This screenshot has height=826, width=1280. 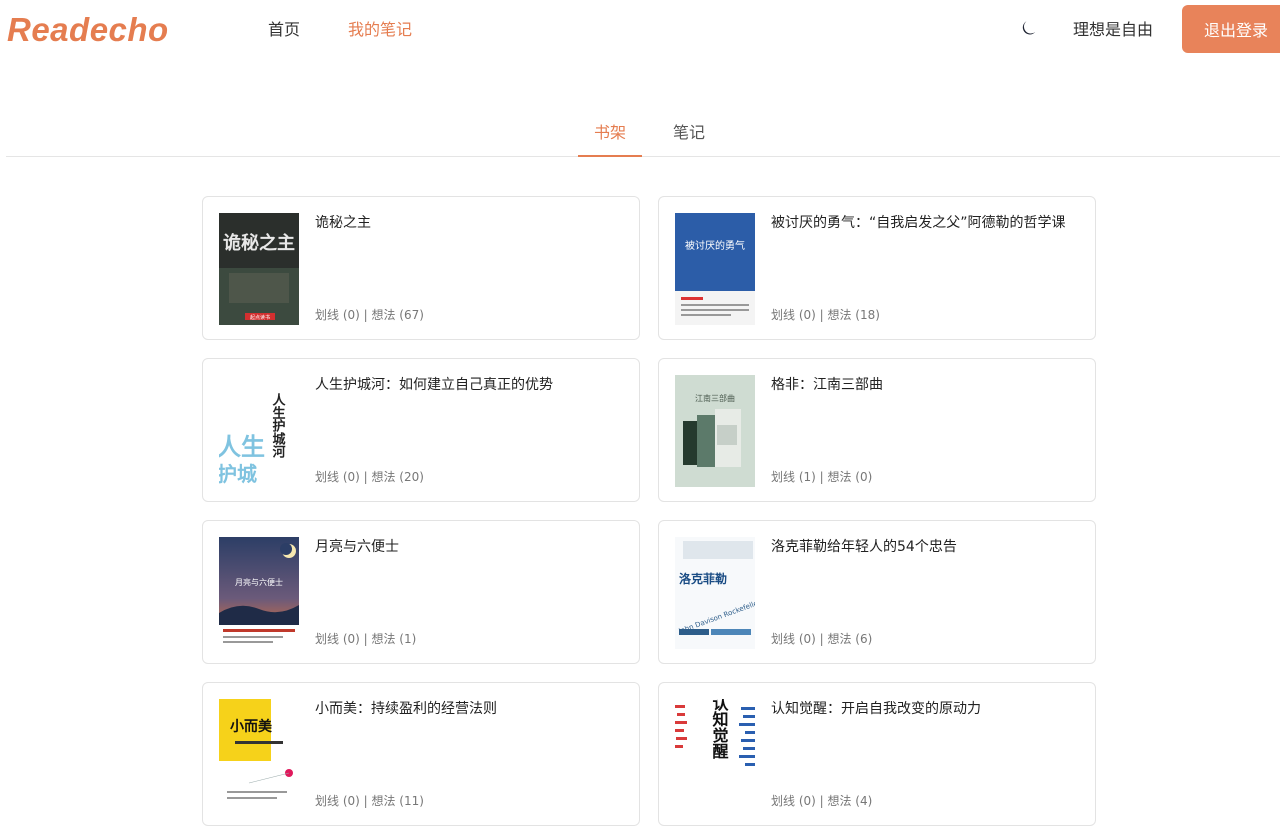 I want to click on book-cover: 洛克菲勒 John Davison Rockefeller, so click(x=715, y=593).